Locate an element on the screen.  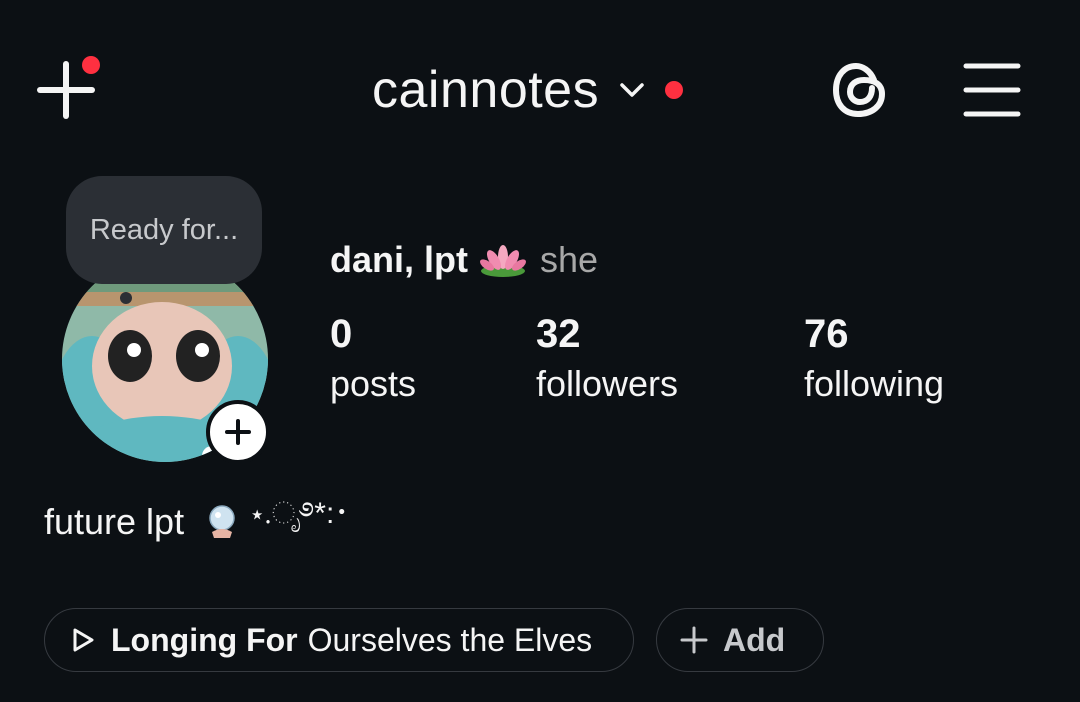
posts-label: posts is located at coordinates (373, 383).